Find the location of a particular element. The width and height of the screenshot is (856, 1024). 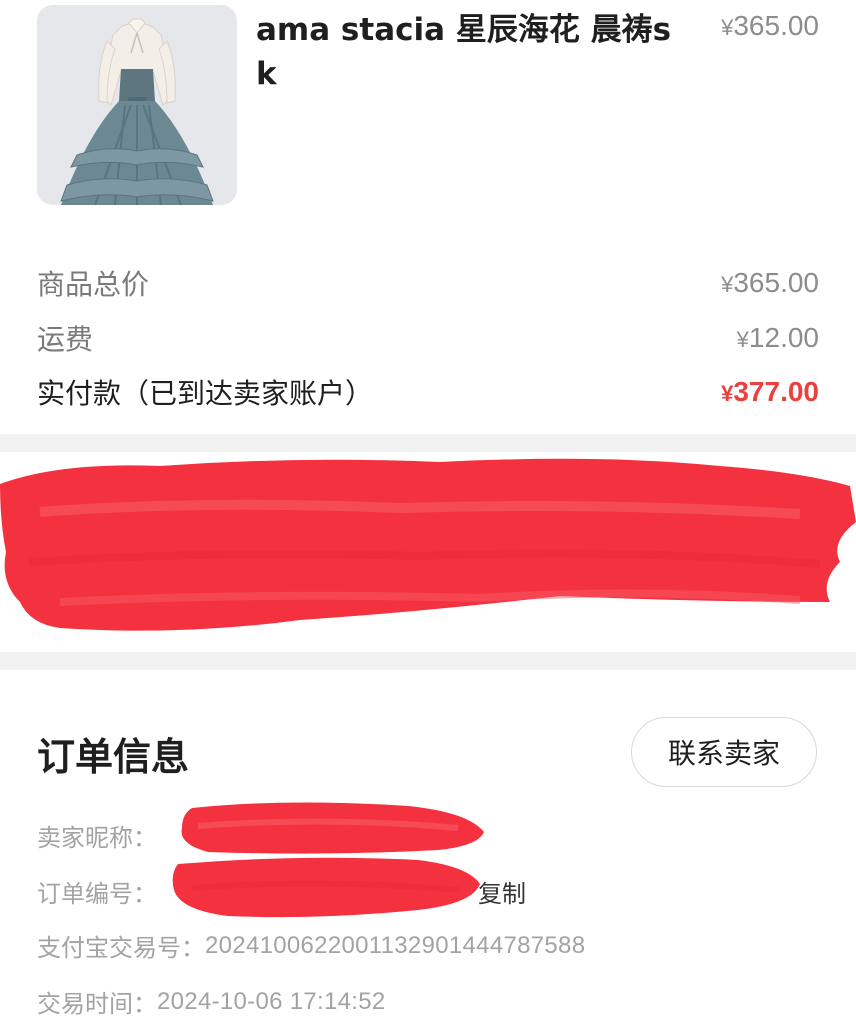

contact-seller-button: 联系卖家 is located at coordinates (724, 752).